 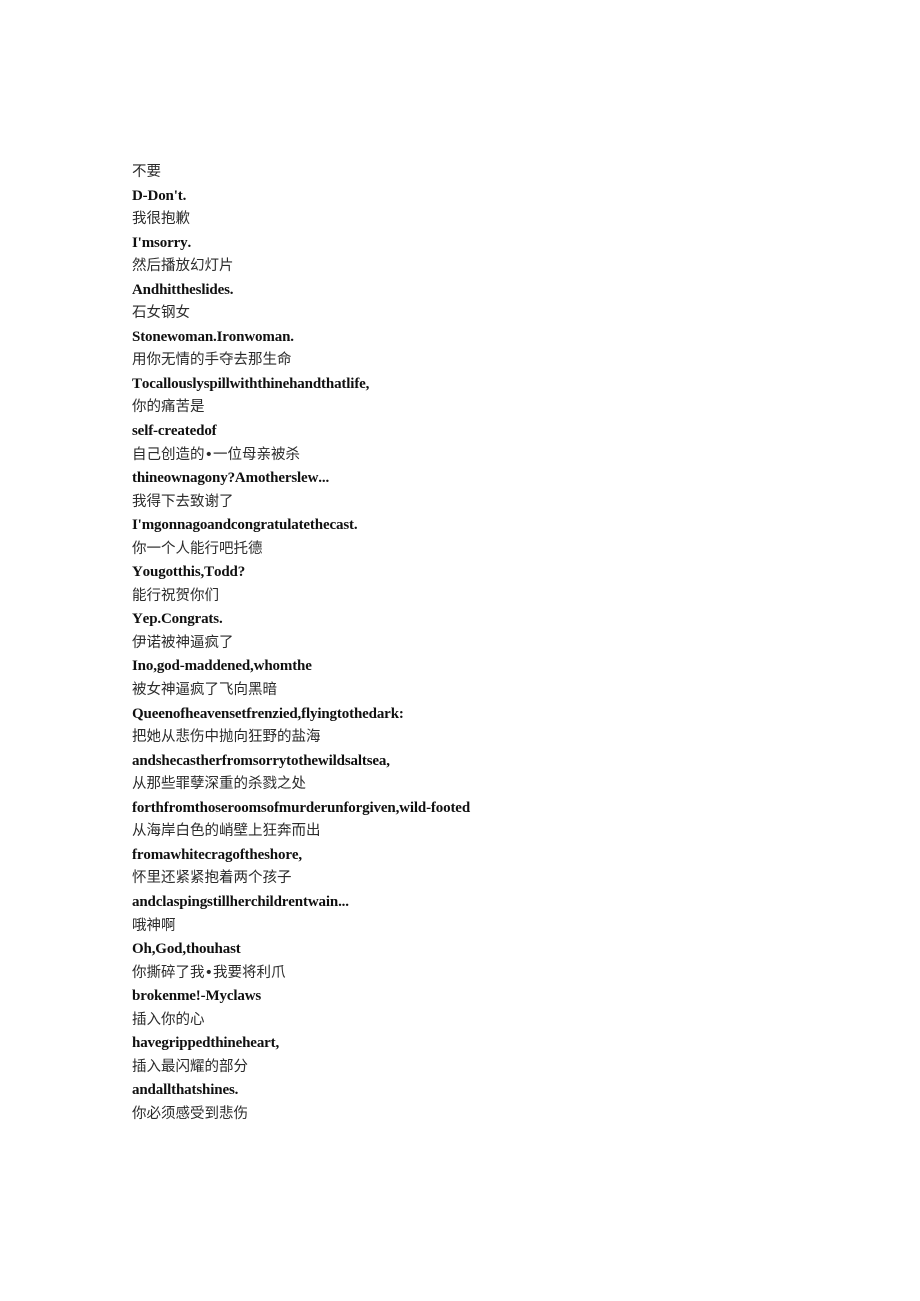 What do you see at coordinates (168, 1019) in the screenshot?
I see `transcript-line-zh: 插入你的心` at bounding box center [168, 1019].